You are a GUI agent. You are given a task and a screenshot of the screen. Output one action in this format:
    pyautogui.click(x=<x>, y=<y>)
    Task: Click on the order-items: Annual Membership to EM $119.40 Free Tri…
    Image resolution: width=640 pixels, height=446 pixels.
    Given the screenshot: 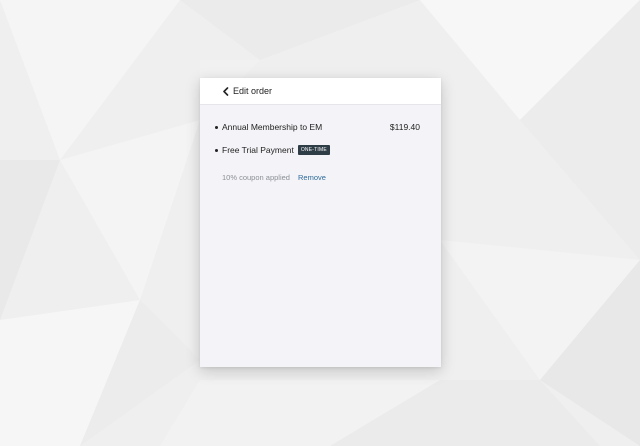 What is the action you would take?
    pyautogui.click(x=320, y=151)
    